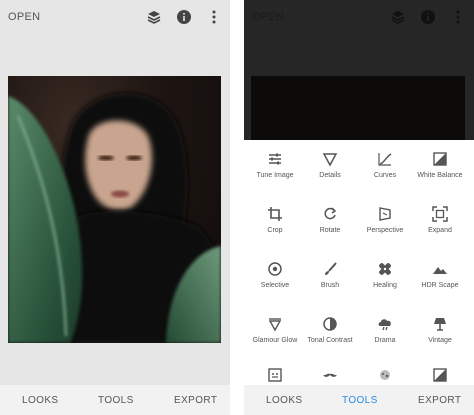 The width and height of the screenshot is (474, 415). What do you see at coordinates (330, 285) in the screenshot?
I see `tool-label: Brush` at bounding box center [330, 285].